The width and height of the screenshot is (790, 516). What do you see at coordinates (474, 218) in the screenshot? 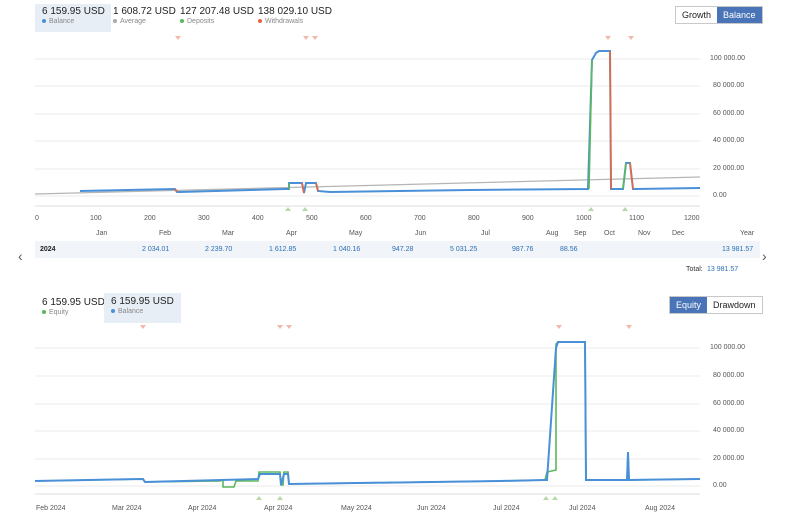
I see `x-tick-label: 800` at bounding box center [474, 218].